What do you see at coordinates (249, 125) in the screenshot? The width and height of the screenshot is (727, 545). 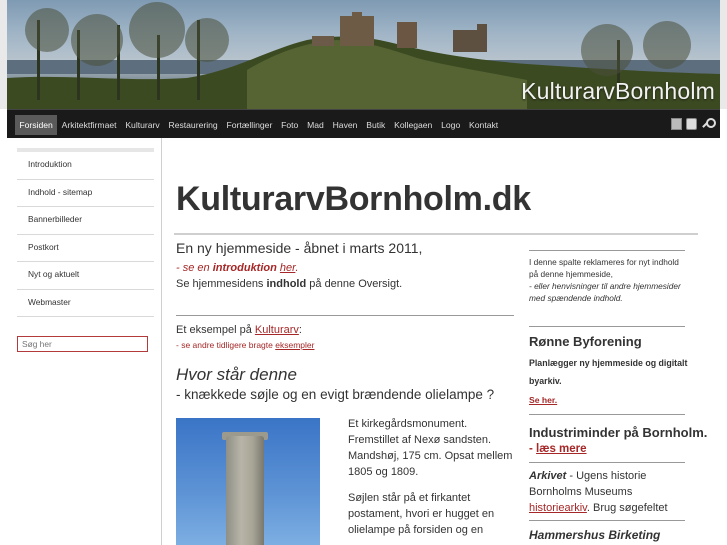 I see `nav-item-fortaellinger: Fortællinger` at bounding box center [249, 125].